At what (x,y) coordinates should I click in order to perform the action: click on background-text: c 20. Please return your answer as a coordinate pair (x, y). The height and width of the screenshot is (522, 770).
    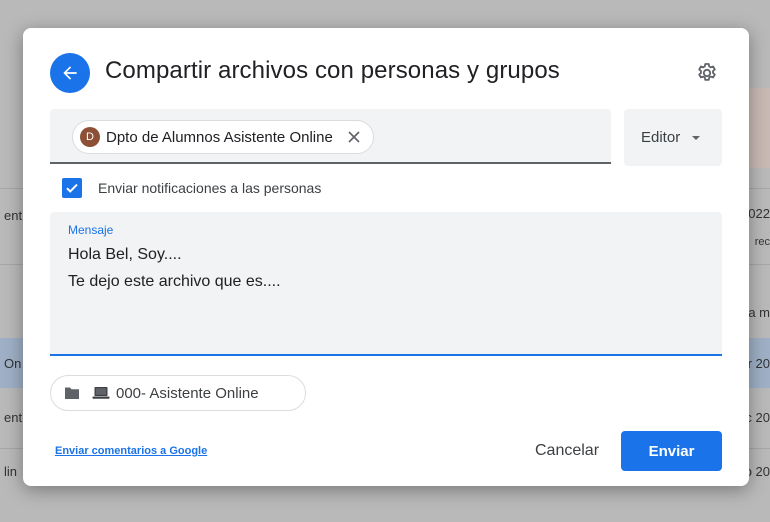
    Looking at the image, I should click on (757, 417).